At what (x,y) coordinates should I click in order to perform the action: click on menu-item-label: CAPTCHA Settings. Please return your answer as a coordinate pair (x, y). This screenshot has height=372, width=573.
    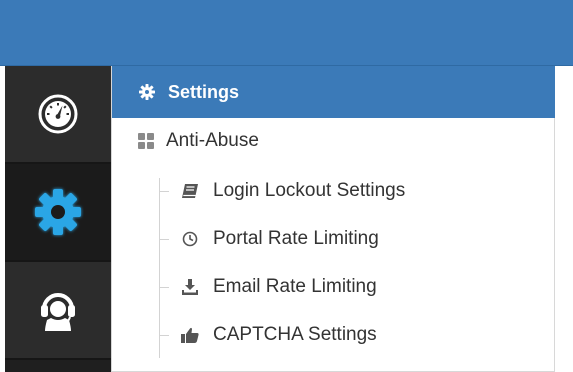
    Looking at the image, I should click on (295, 334).